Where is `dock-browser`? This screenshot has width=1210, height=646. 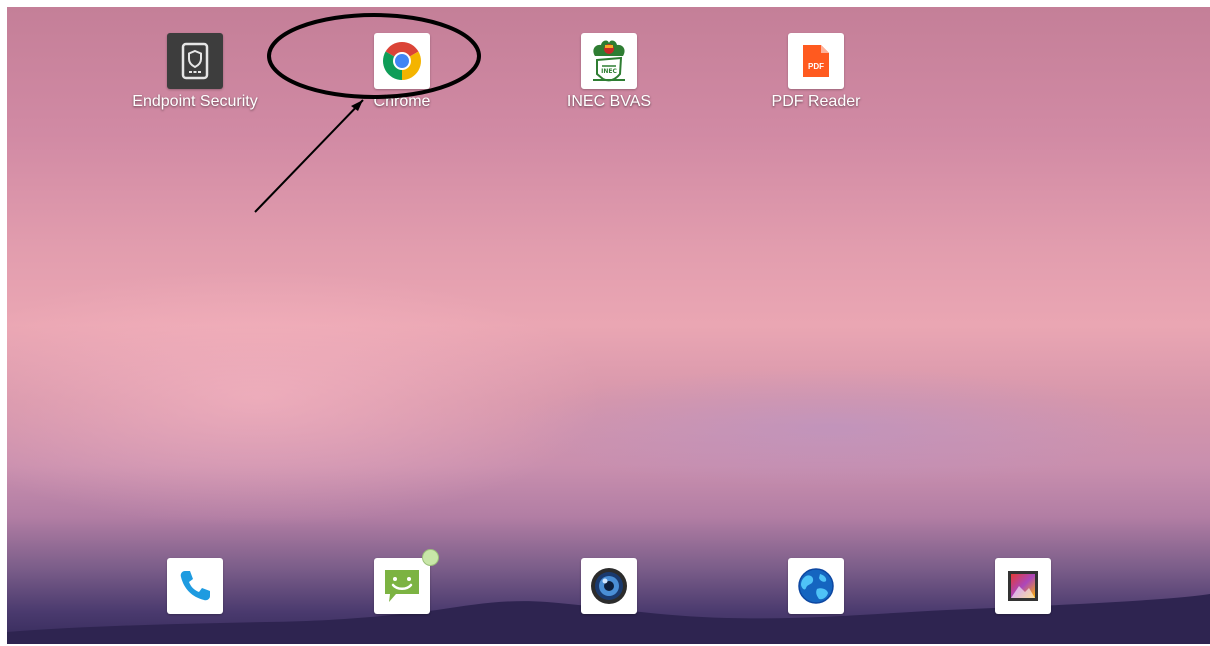 dock-browser is located at coordinates (816, 586).